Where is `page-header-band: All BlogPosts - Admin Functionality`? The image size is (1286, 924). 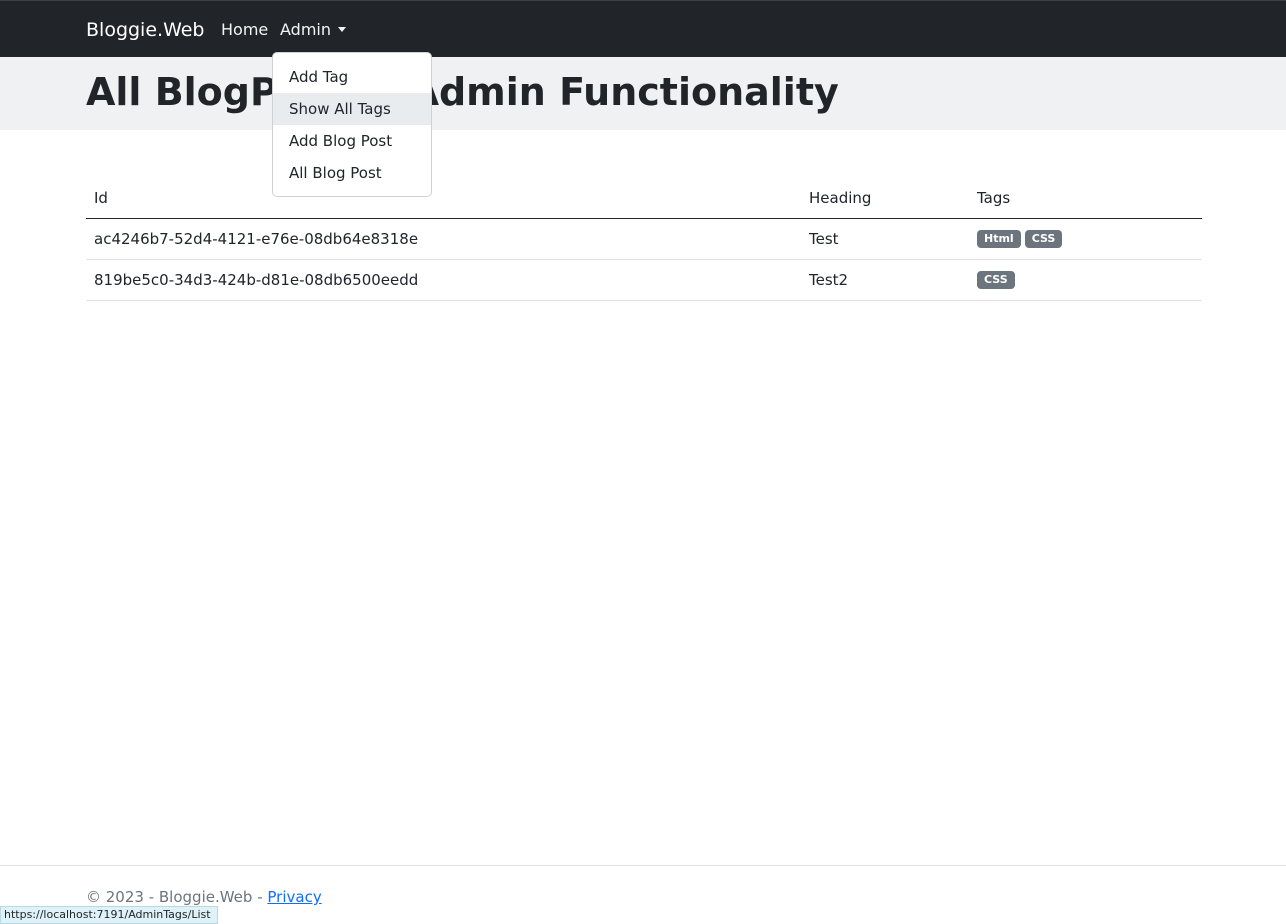
page-header-band: All BlogPosts - Admin Functionality is located at coordinates (643, 93).